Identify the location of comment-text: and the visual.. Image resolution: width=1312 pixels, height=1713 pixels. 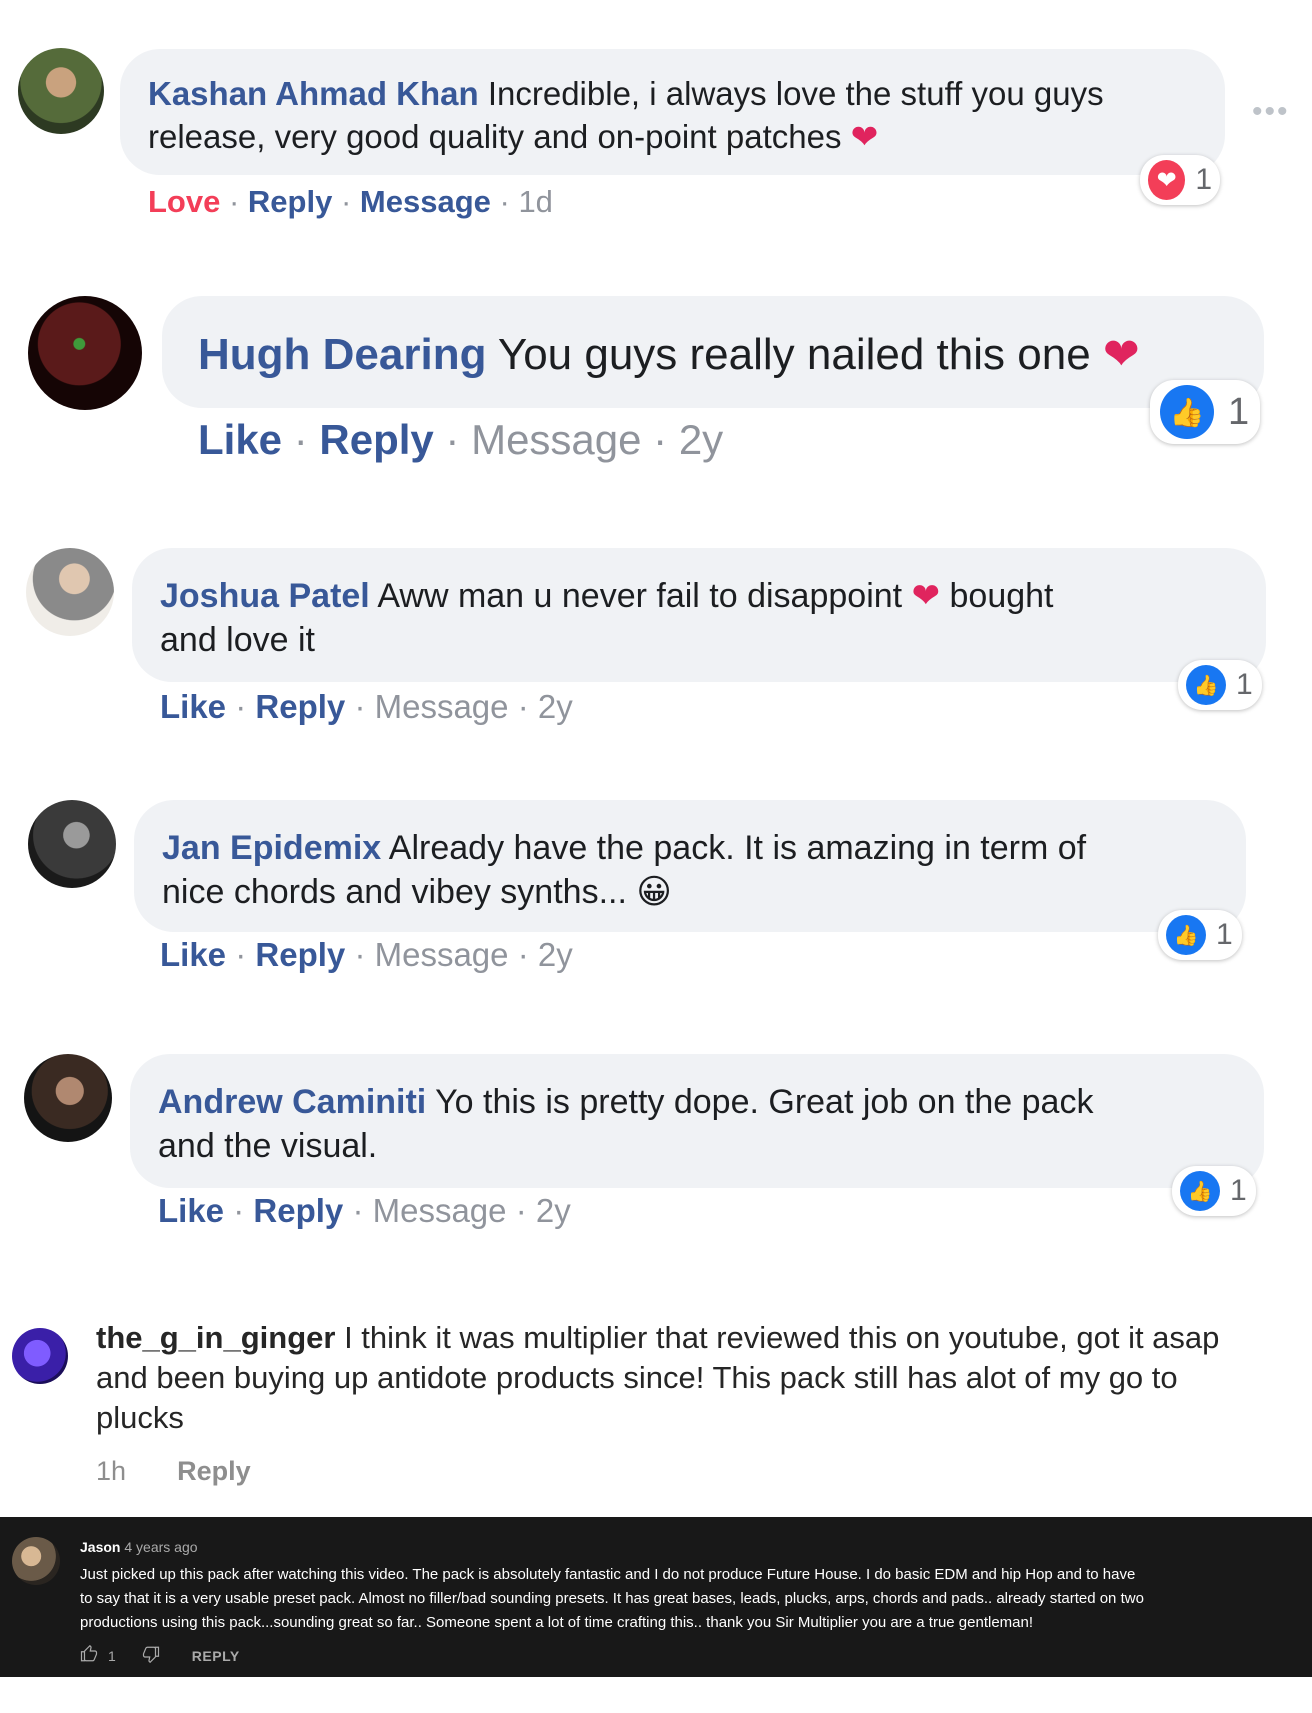
(268, 1146).